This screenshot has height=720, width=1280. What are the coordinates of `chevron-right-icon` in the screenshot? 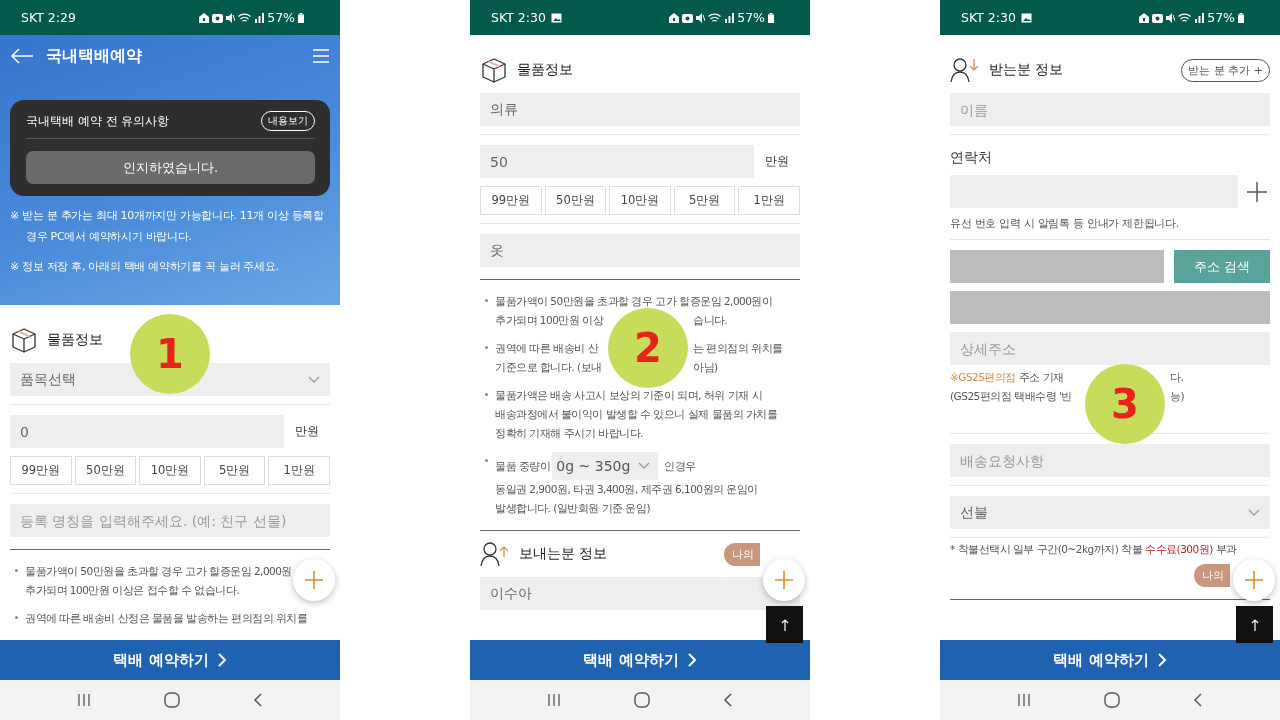 It's located at (221, 660).